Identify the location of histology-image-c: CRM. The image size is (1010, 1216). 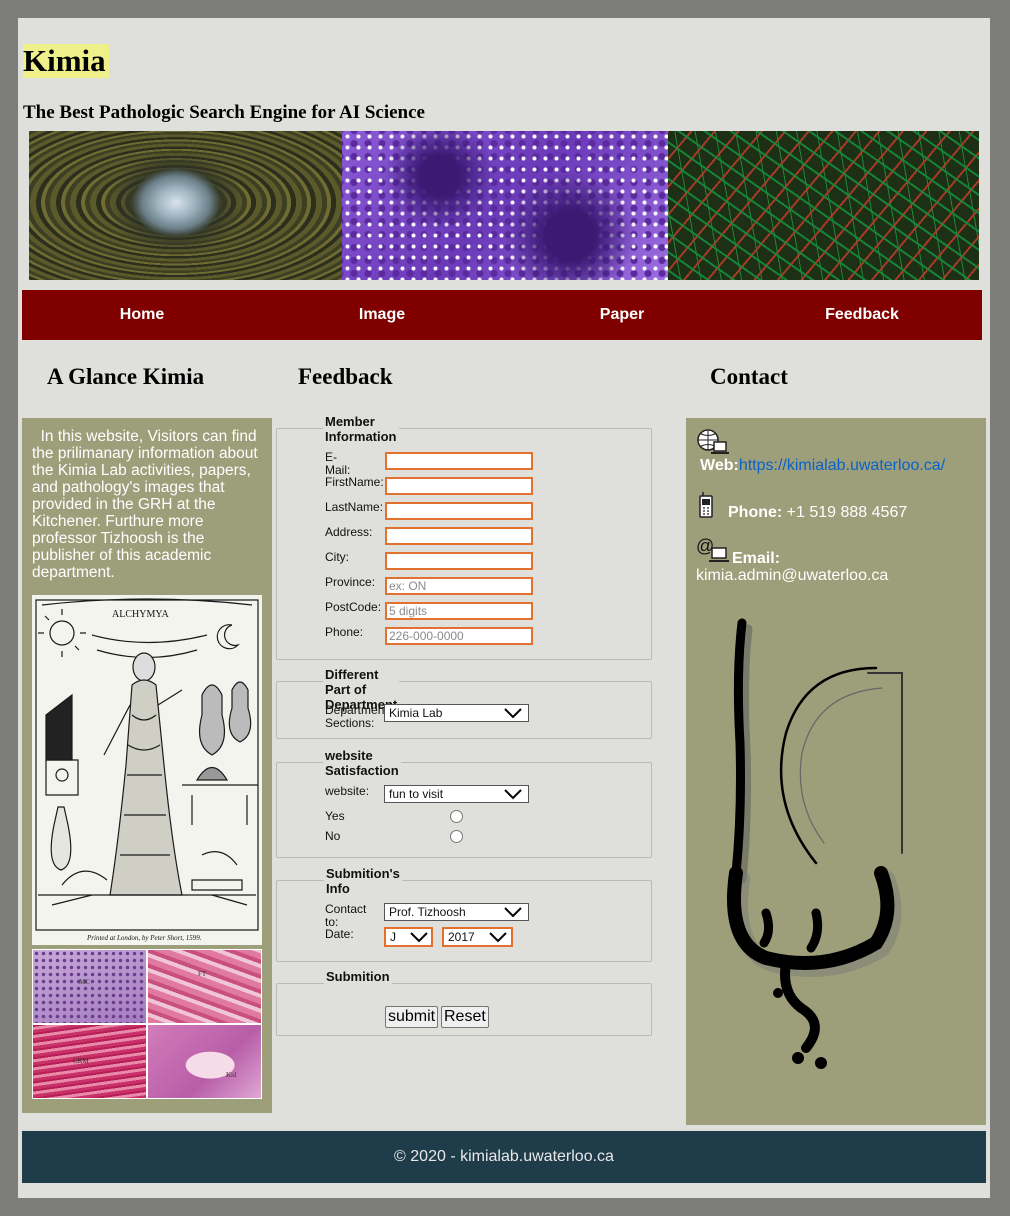
(89, 1061).